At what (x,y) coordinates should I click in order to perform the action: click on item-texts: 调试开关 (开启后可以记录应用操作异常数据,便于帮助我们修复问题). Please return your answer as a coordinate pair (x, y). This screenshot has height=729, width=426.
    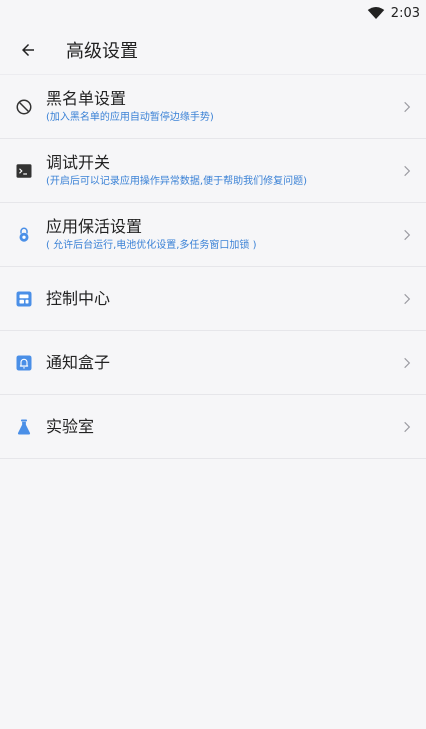
    Looking at the image, I should click on (223, 170).